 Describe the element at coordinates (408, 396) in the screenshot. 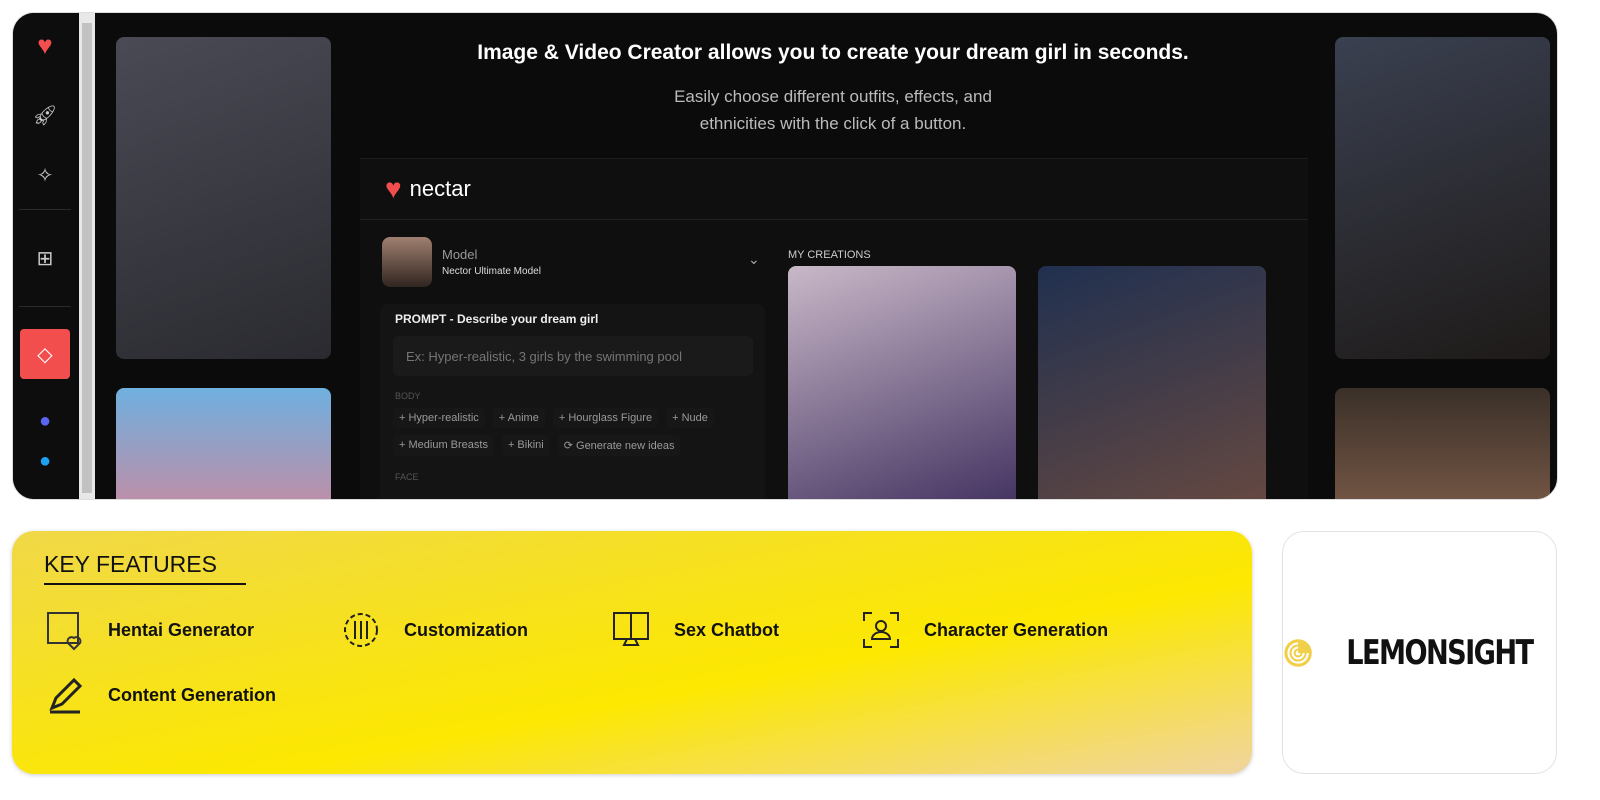

I see `body-label: BODY` at that location.